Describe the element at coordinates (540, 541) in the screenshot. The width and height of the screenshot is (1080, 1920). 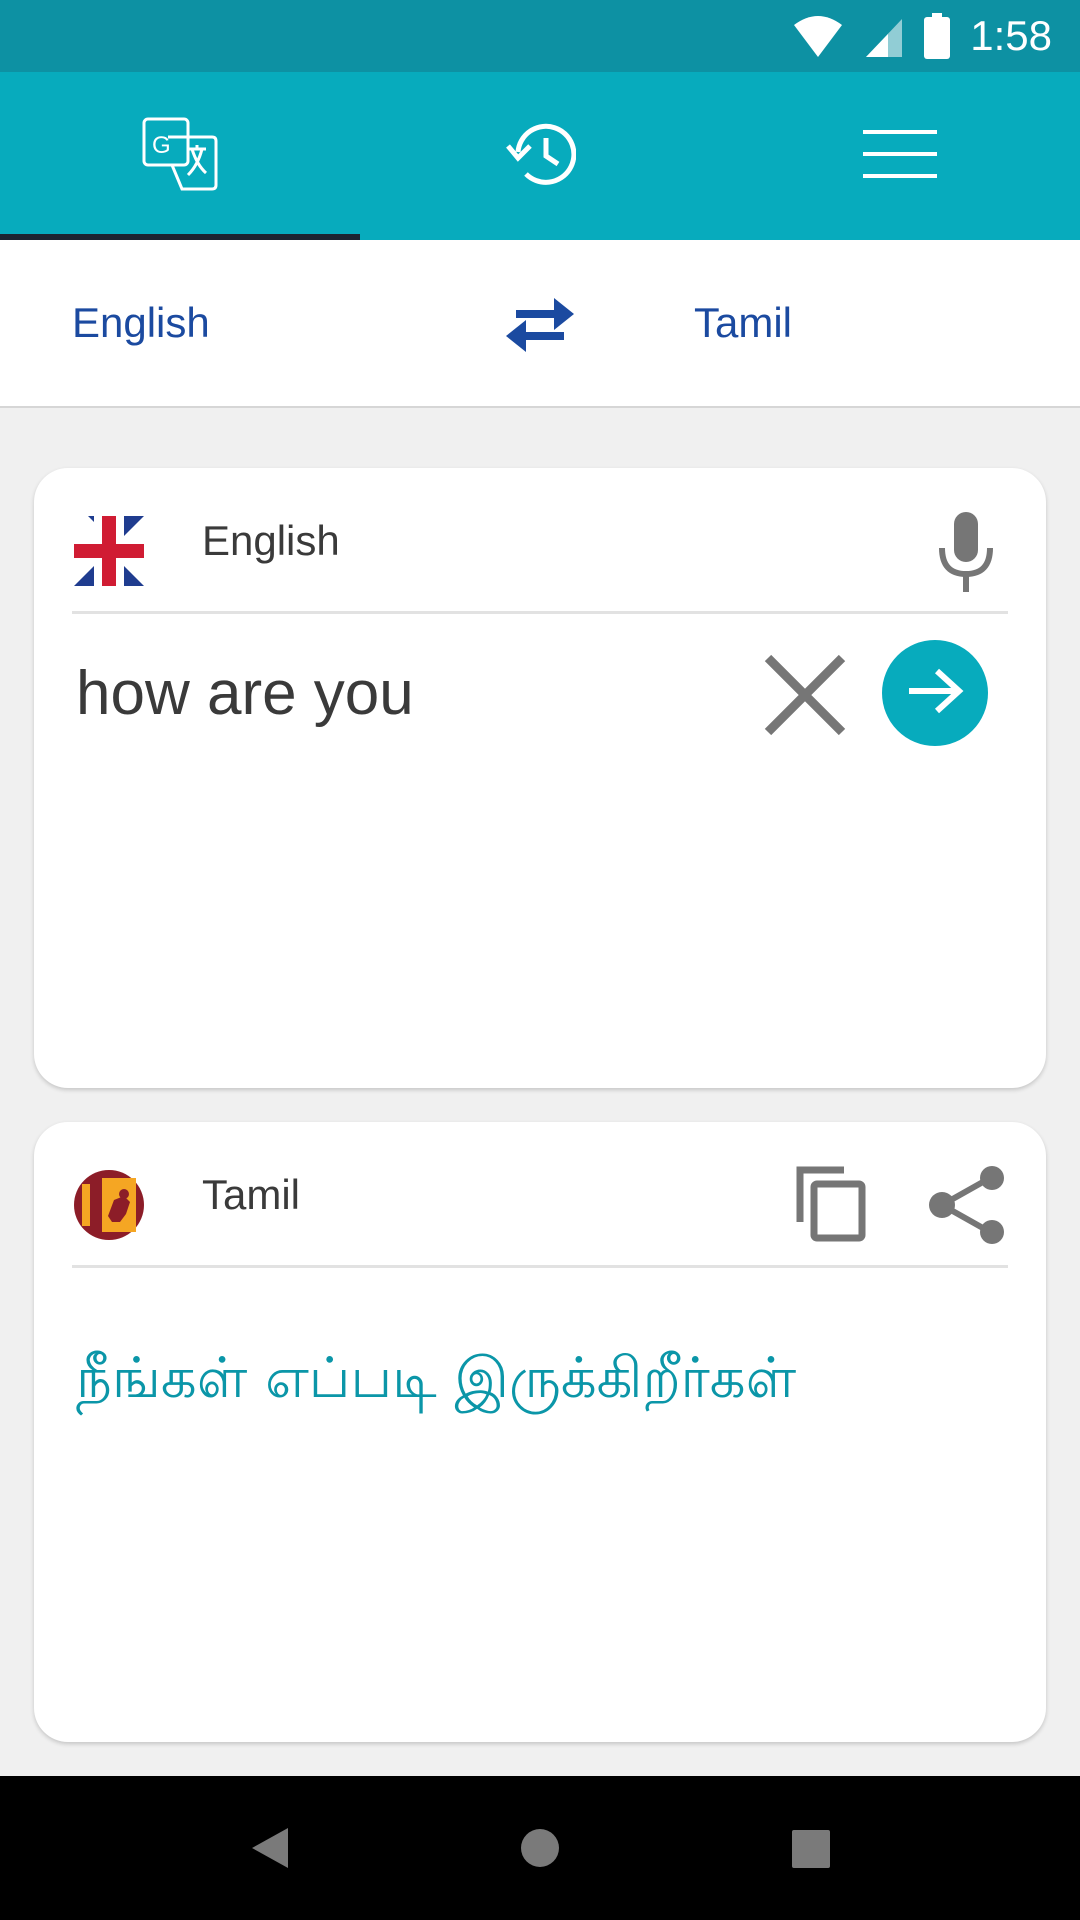
I see `input-card-header: English` at that location.